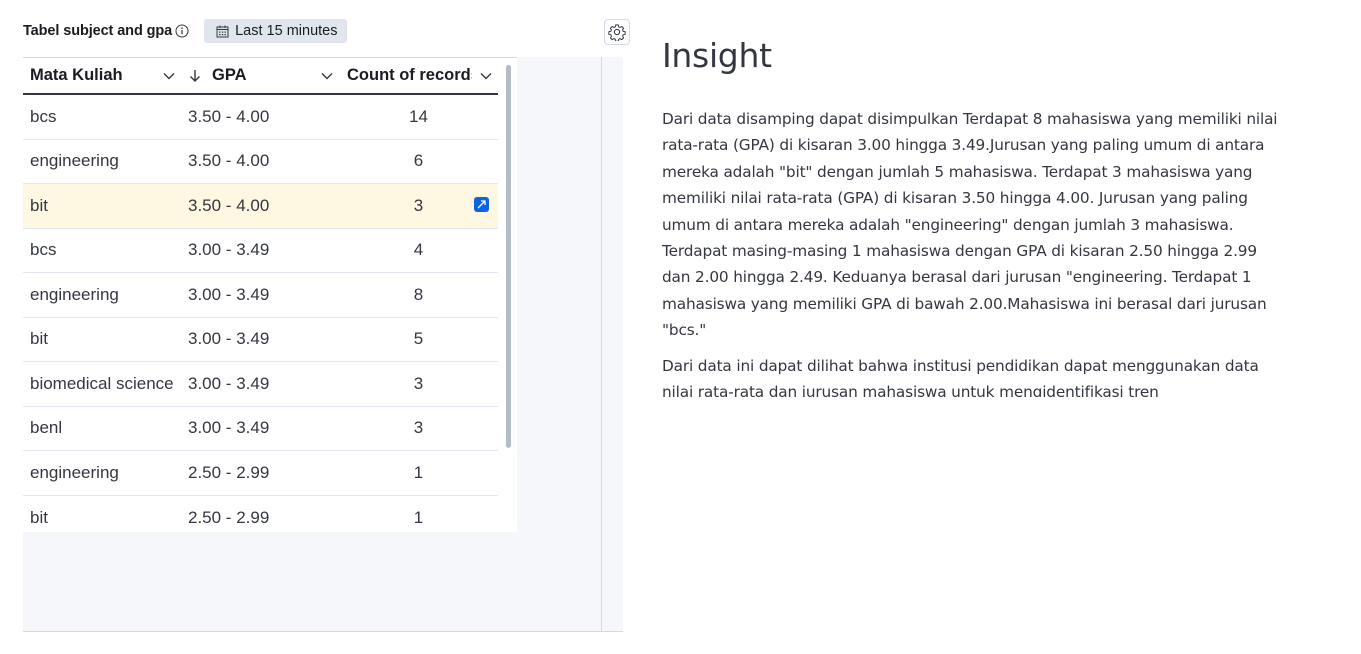 The width and height of the screenshot is (1361, 654). What do you see at coordinates (102, 75) in the screenshot?
I see `column-header-subject: Mata Kuliah` at bounding box center [102, 75].